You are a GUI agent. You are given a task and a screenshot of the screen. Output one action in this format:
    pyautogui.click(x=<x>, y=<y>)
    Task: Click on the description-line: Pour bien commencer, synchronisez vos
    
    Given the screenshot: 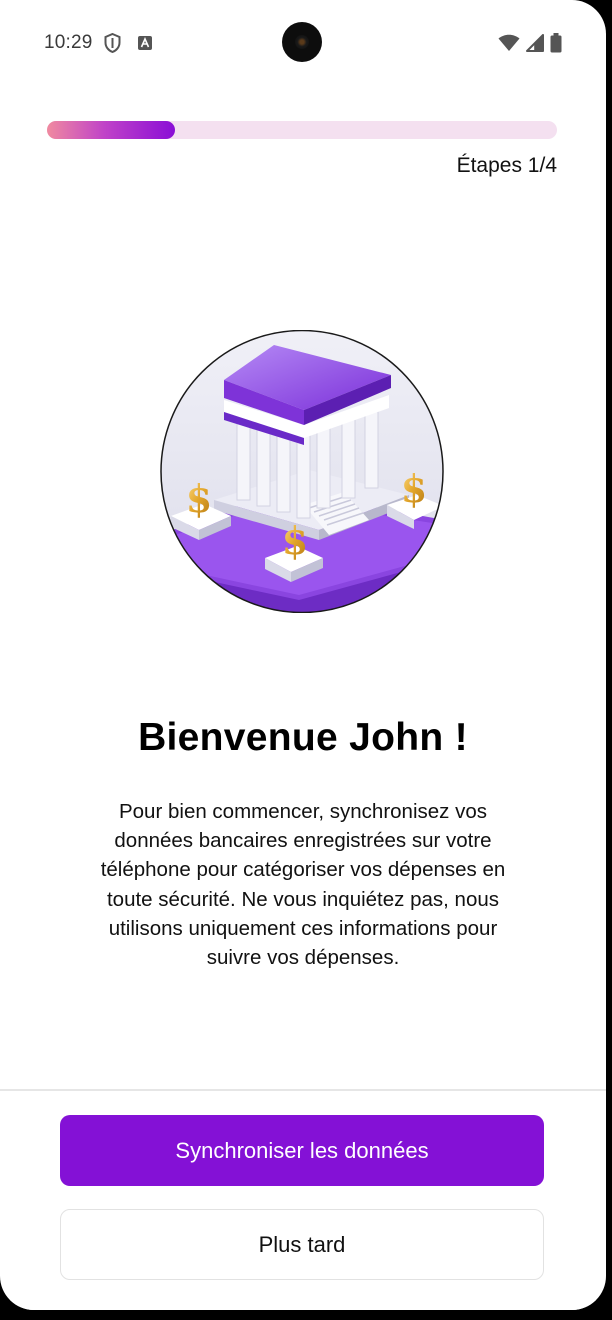 What is the action you would take?
    pyautogui.click(x=303, y=811)
    